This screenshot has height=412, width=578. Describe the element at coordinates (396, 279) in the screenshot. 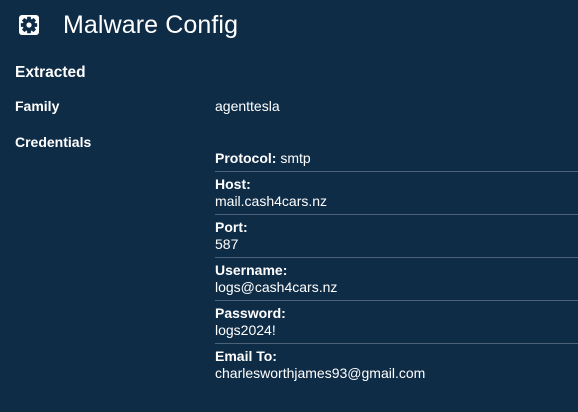

I see `credential-username: Username: logs@cash4cars.nz` at that location.